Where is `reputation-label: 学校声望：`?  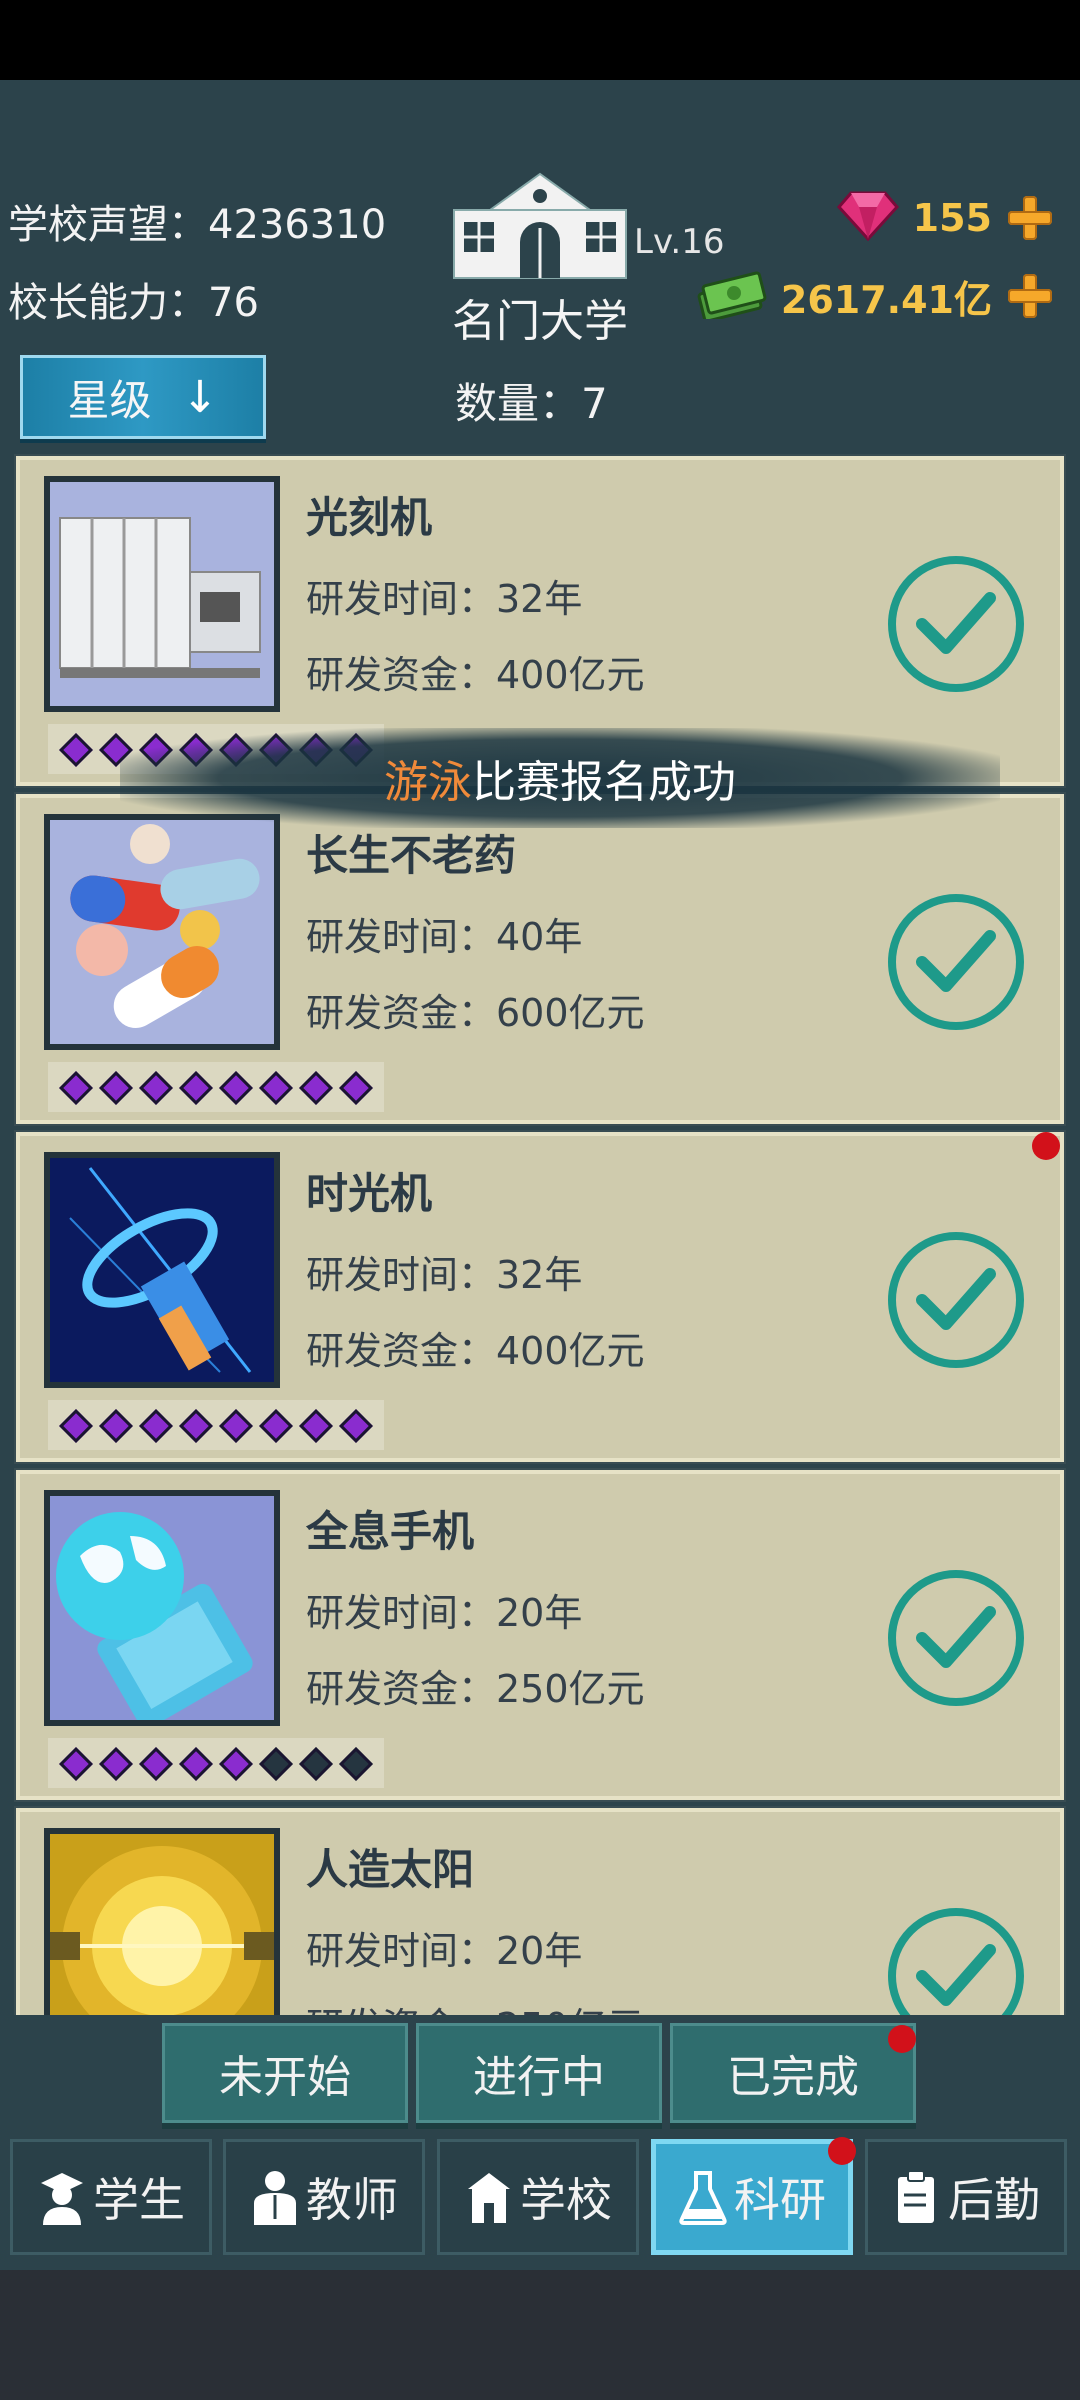
reputation-label: 学校声望： is located at coordinates (108, 225).